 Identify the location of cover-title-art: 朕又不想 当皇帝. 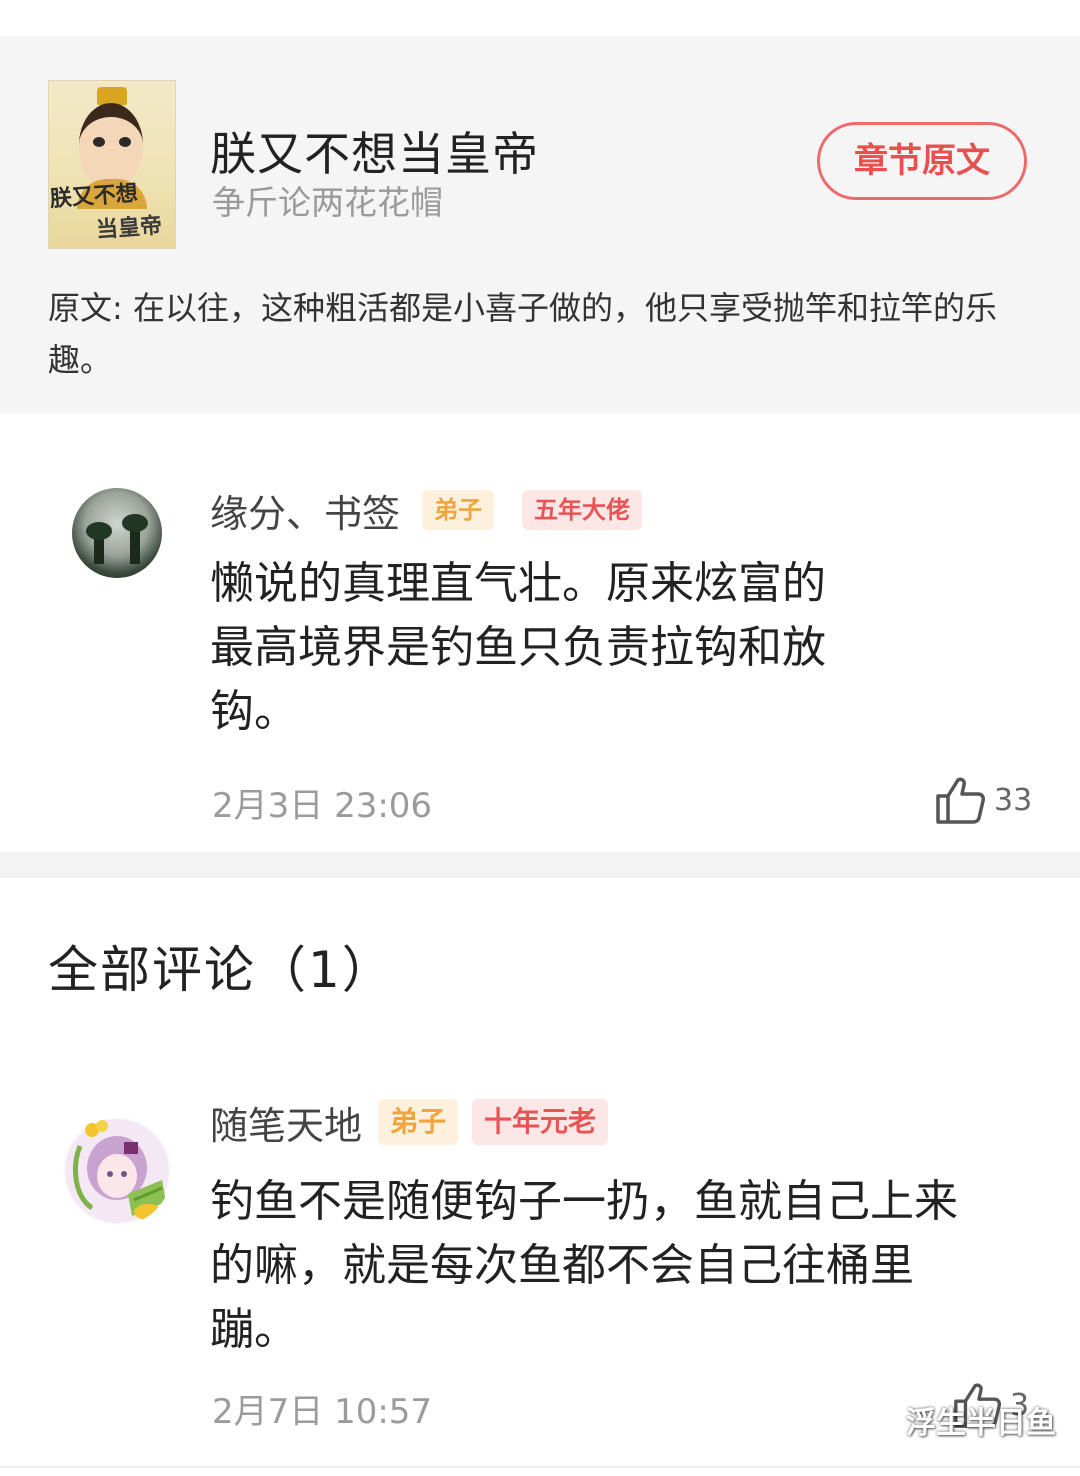
(112, 211).